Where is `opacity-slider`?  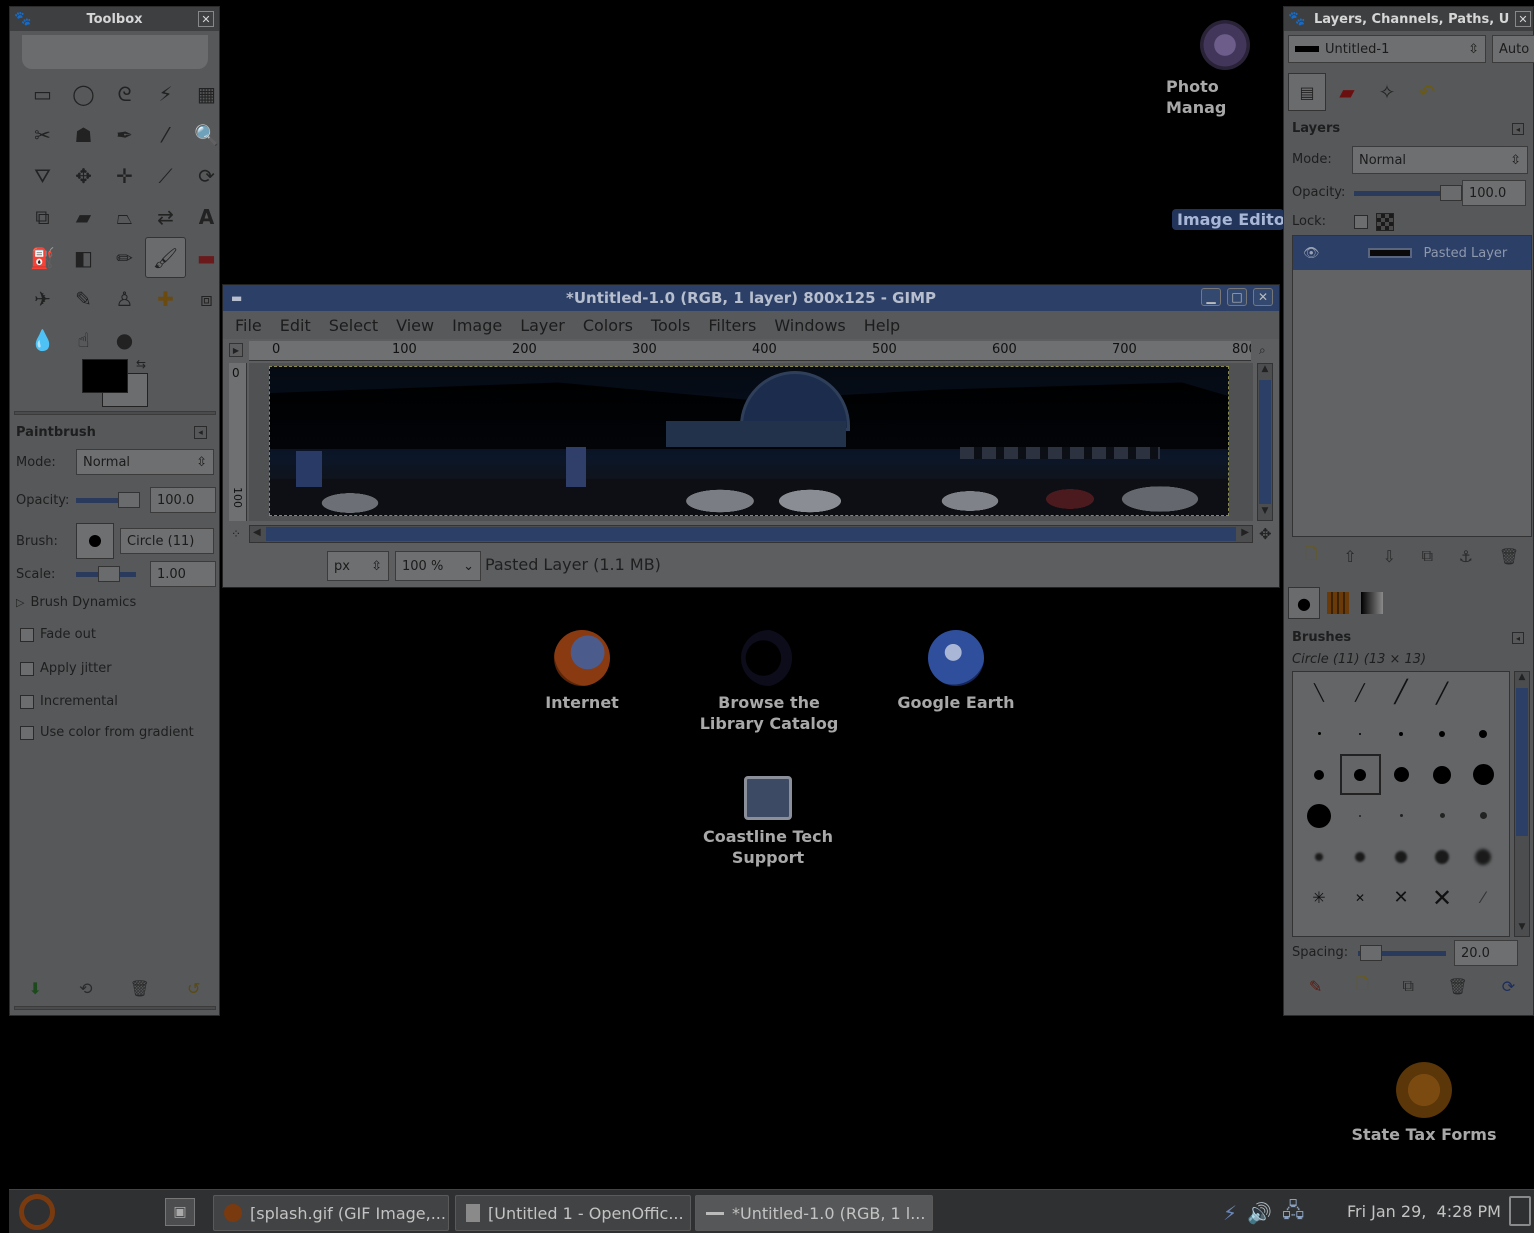 opacity-slider is located at coordinates (108, 499).